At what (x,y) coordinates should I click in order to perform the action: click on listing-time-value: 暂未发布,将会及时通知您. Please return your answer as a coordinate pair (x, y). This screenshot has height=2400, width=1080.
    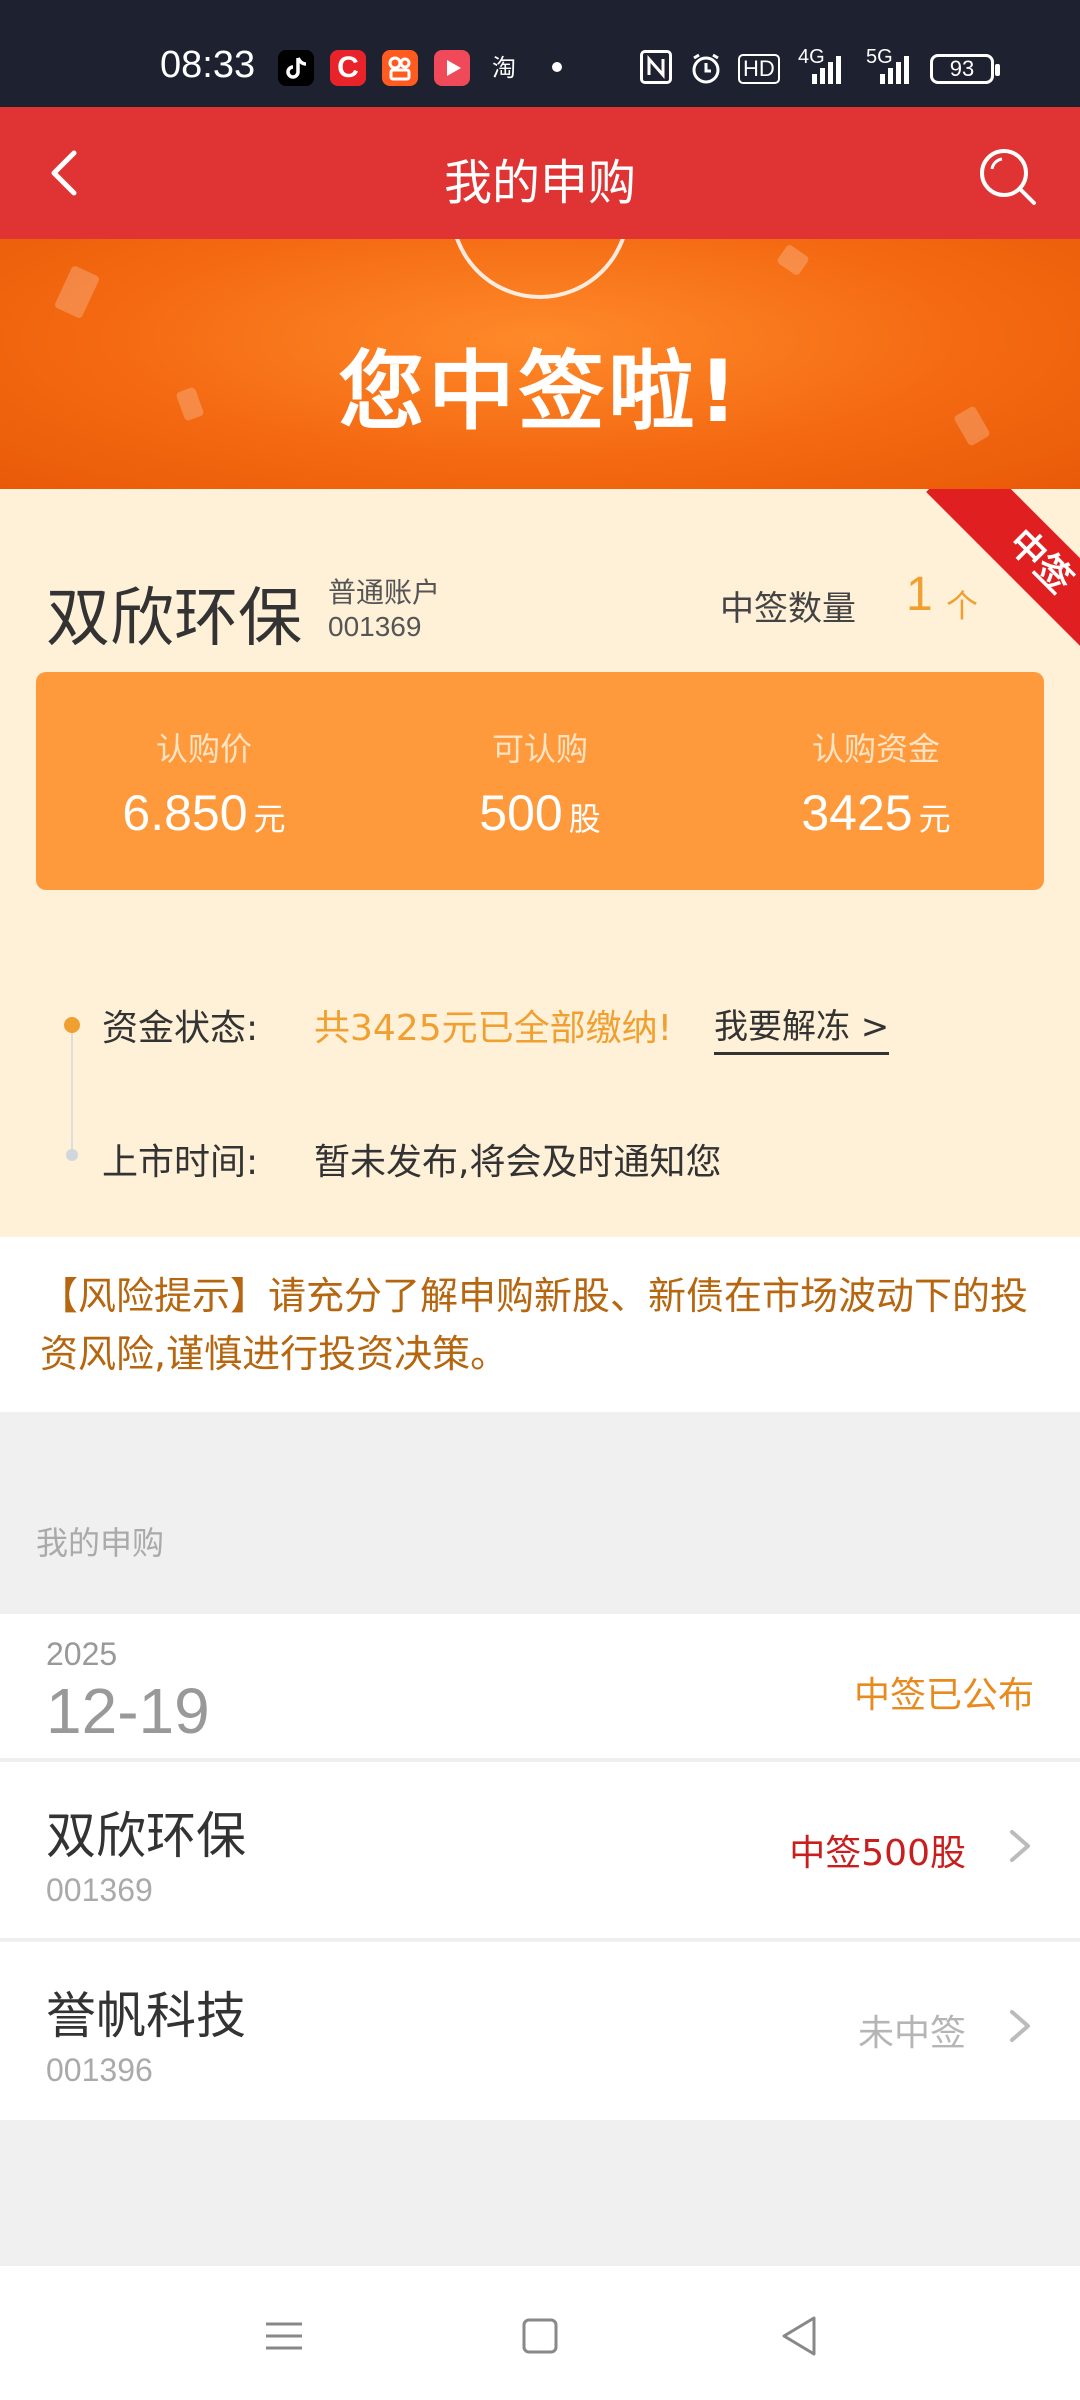
    Looking at the image, I should click on (518, 1162).